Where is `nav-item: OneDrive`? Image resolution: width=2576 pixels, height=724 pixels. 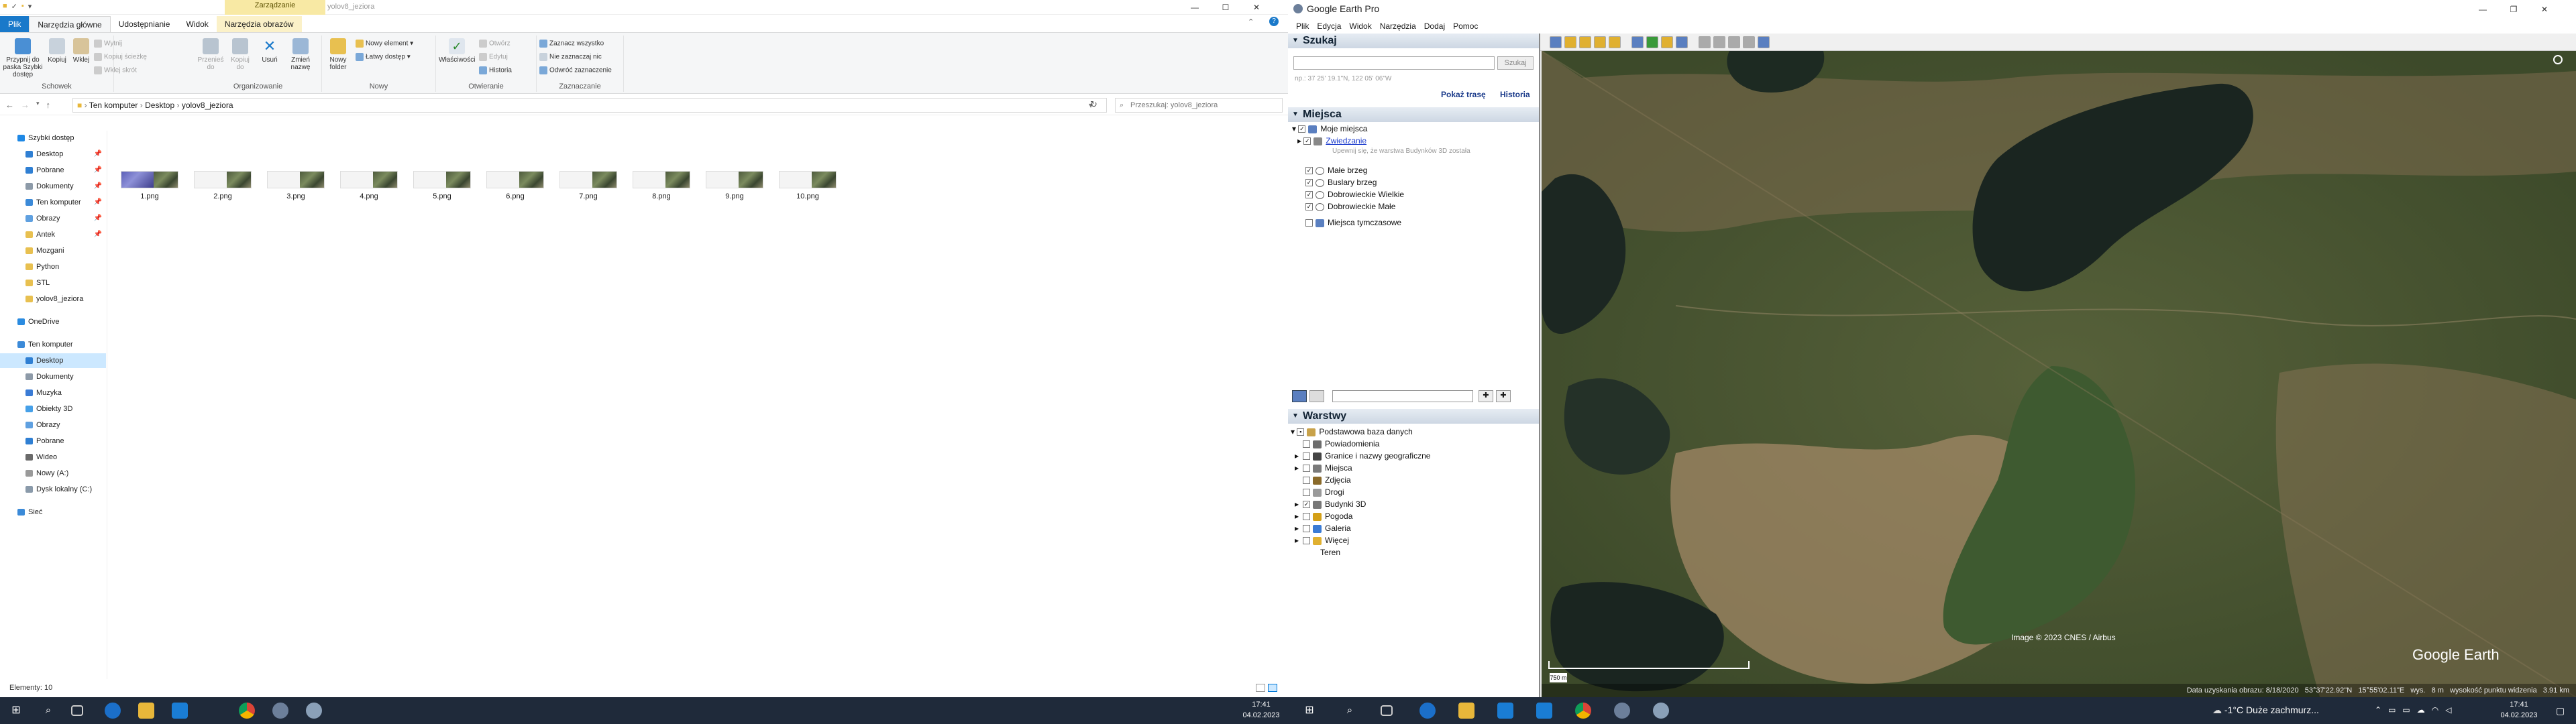 nav-item: OneDrive is located at coordinates (53, 321).